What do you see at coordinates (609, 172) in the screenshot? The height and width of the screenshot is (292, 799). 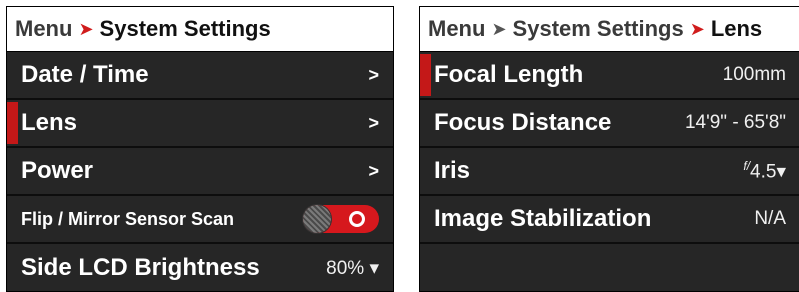 I see `lens-iris: Iris f/4.5▾` at bounding box center [609, 172].